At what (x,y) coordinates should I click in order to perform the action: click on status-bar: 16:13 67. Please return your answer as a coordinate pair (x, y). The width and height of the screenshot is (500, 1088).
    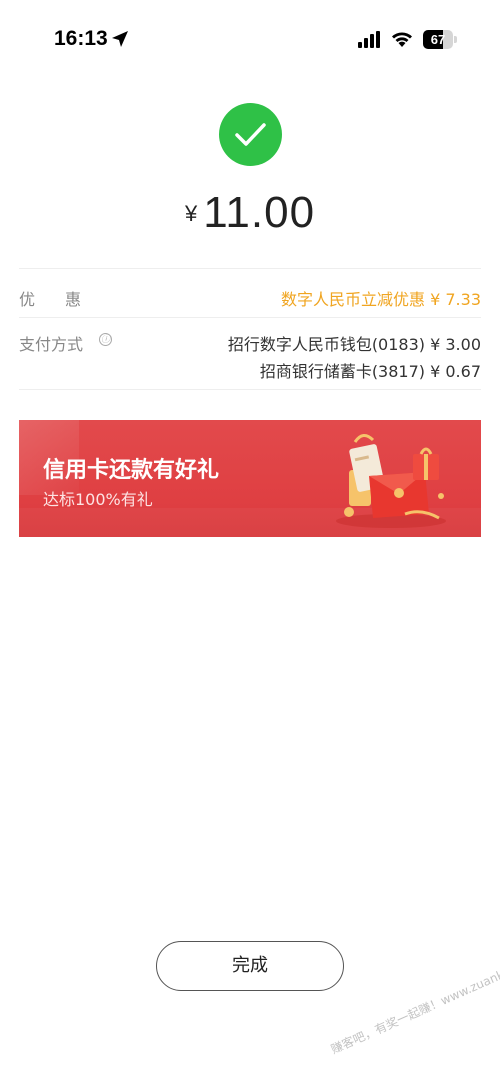
    Looking at the image, I should click on (250, 40).